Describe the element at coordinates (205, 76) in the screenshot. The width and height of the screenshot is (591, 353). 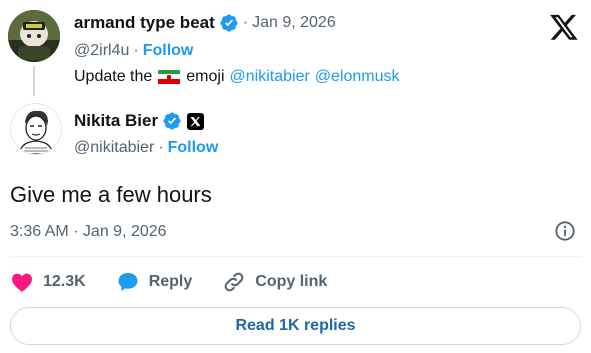
I see `parent-text-after: emoji` at that location.